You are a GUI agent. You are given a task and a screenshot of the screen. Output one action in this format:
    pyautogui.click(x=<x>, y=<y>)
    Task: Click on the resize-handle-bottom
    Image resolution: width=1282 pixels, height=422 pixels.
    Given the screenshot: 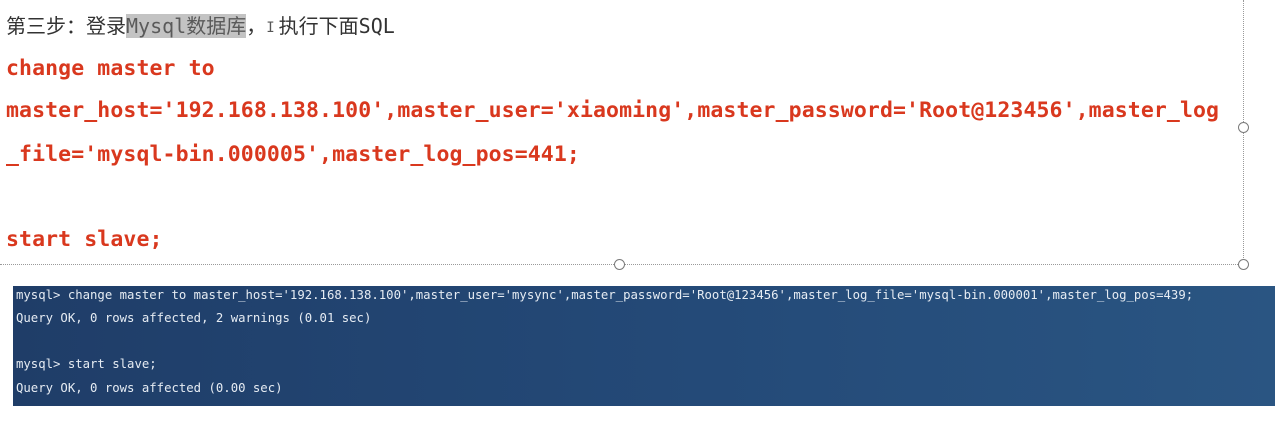 What is the action you would take?
    pyautogui.click(x=619, y=264)
    